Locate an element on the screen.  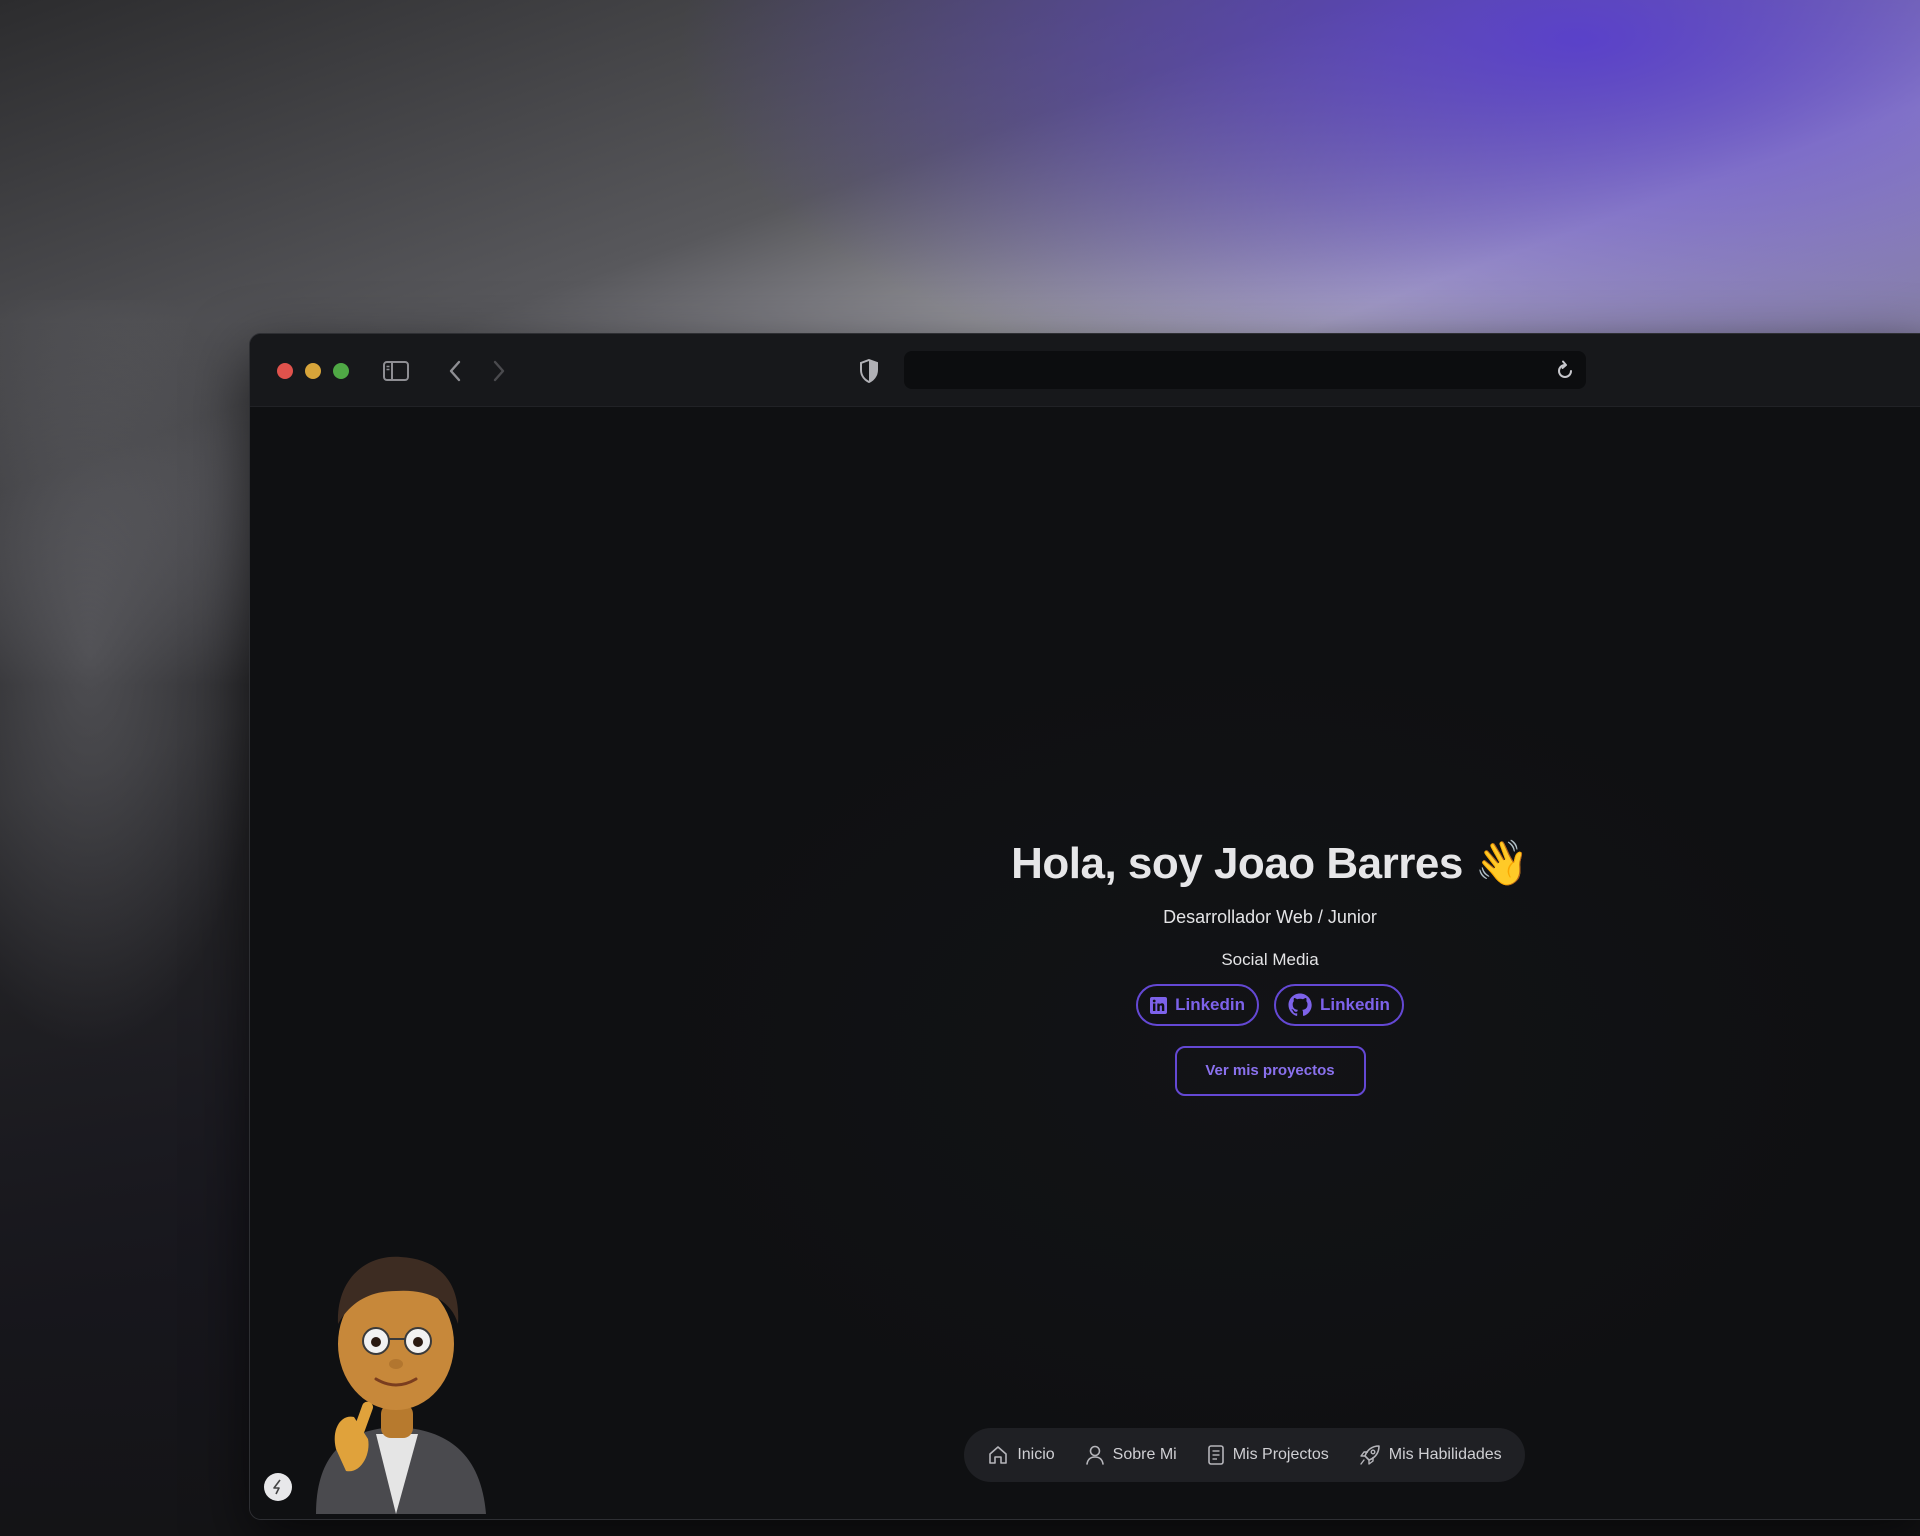
hero-title: Hola, soy Joao Barres 👋 is located at coordinates (1270, 863).